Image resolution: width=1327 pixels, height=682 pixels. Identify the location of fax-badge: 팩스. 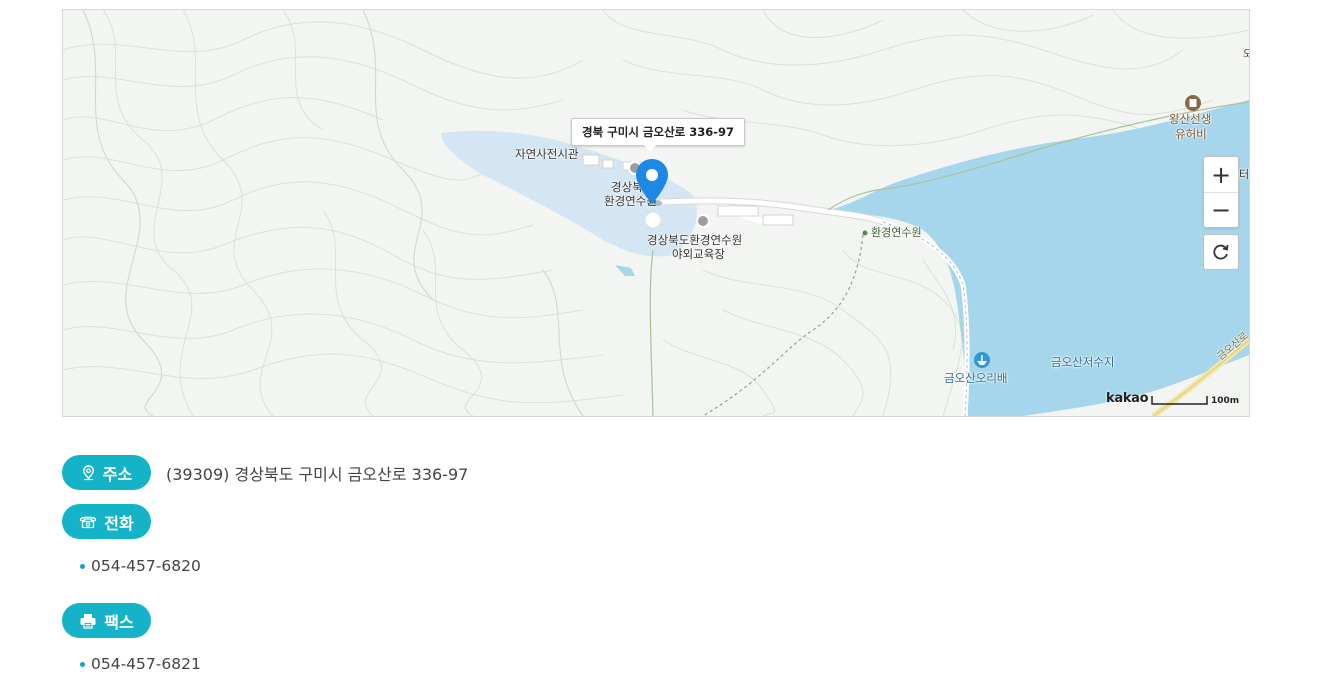
(106, 620).